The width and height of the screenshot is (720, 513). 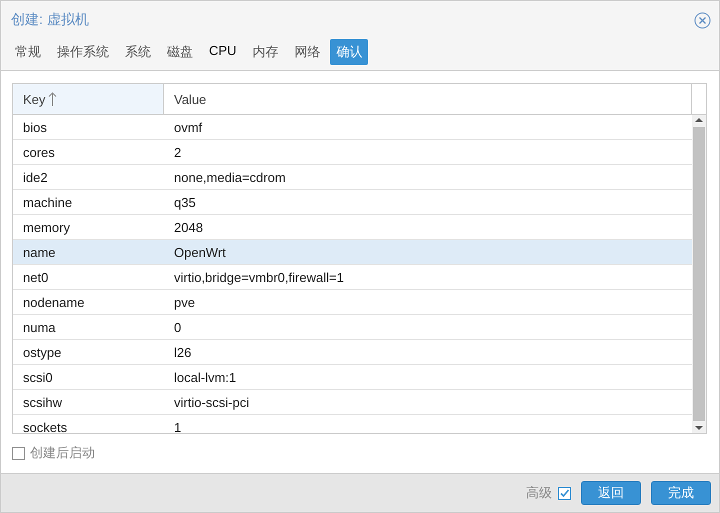 I want to click on tab: 磁盘, so click(x=180, y=52).